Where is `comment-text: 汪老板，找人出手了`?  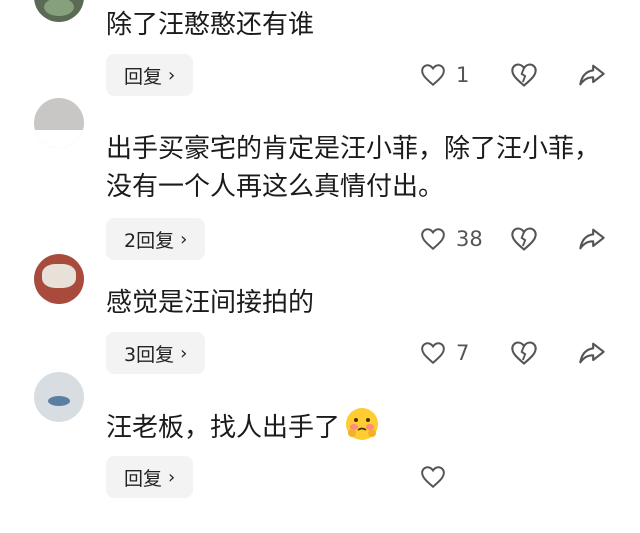
comment-text: 汪老板，找人出手了 is located at coordinates (356, 426).